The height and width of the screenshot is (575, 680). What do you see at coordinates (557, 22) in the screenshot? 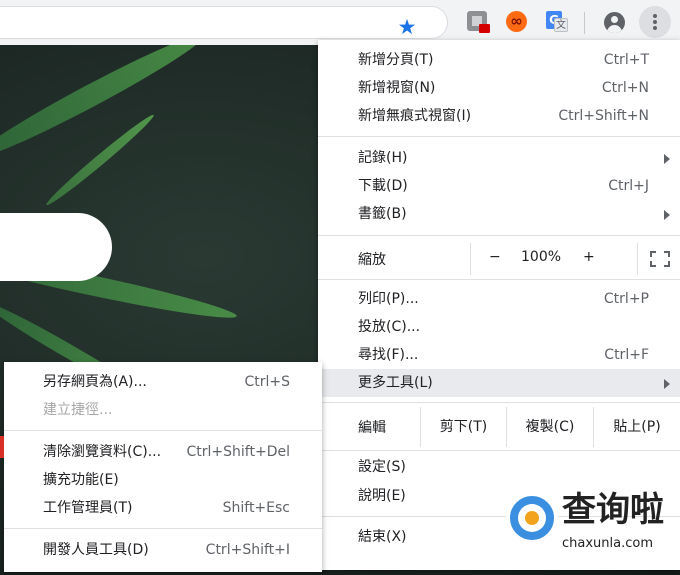
I see `google-translate-icon: G文` at bounding box center [557, 22].